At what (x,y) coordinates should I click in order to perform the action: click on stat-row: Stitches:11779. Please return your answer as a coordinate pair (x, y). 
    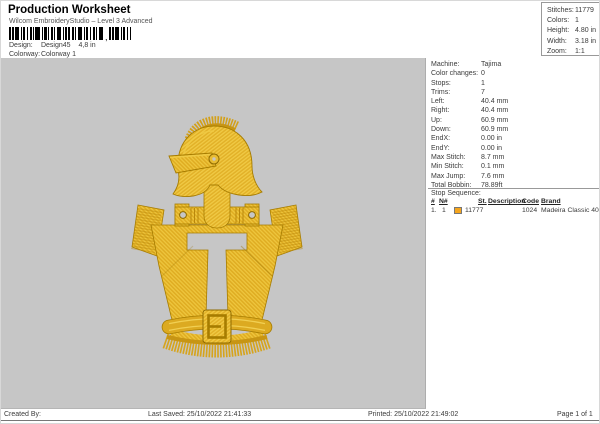
    Looking at the image, I should click on (573, 11).